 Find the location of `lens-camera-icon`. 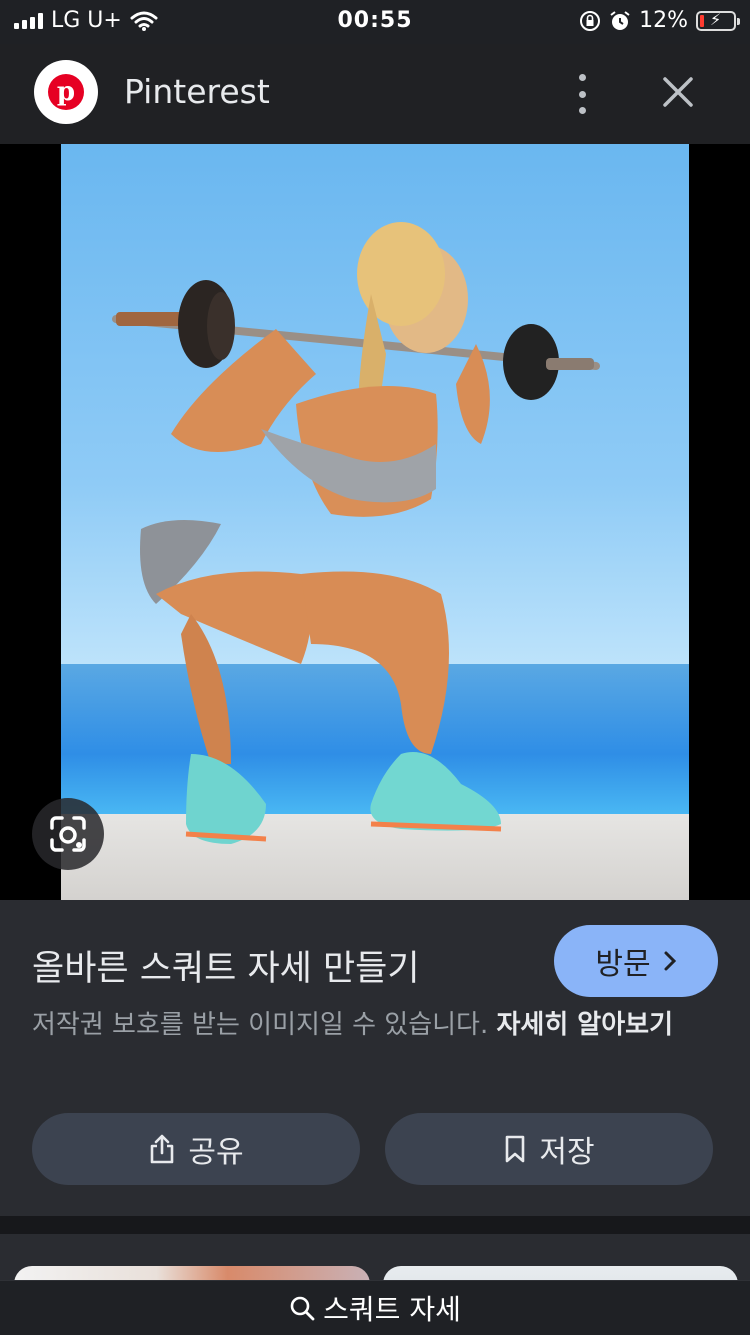

lens-camera-icon is located at coordinates (68, 834).